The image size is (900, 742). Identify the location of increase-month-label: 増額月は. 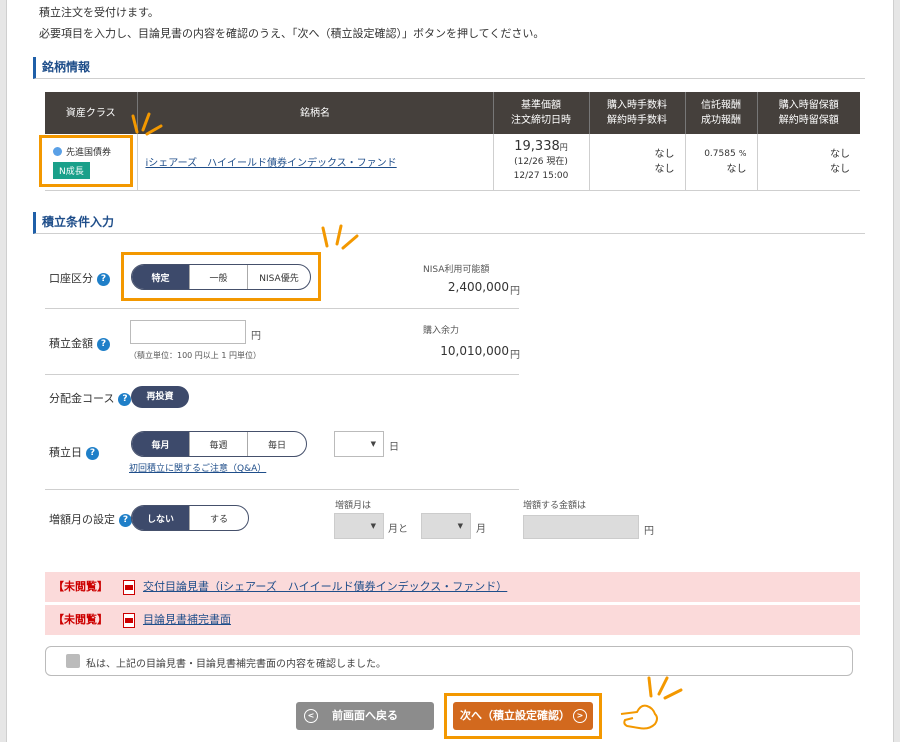
(353, 506).